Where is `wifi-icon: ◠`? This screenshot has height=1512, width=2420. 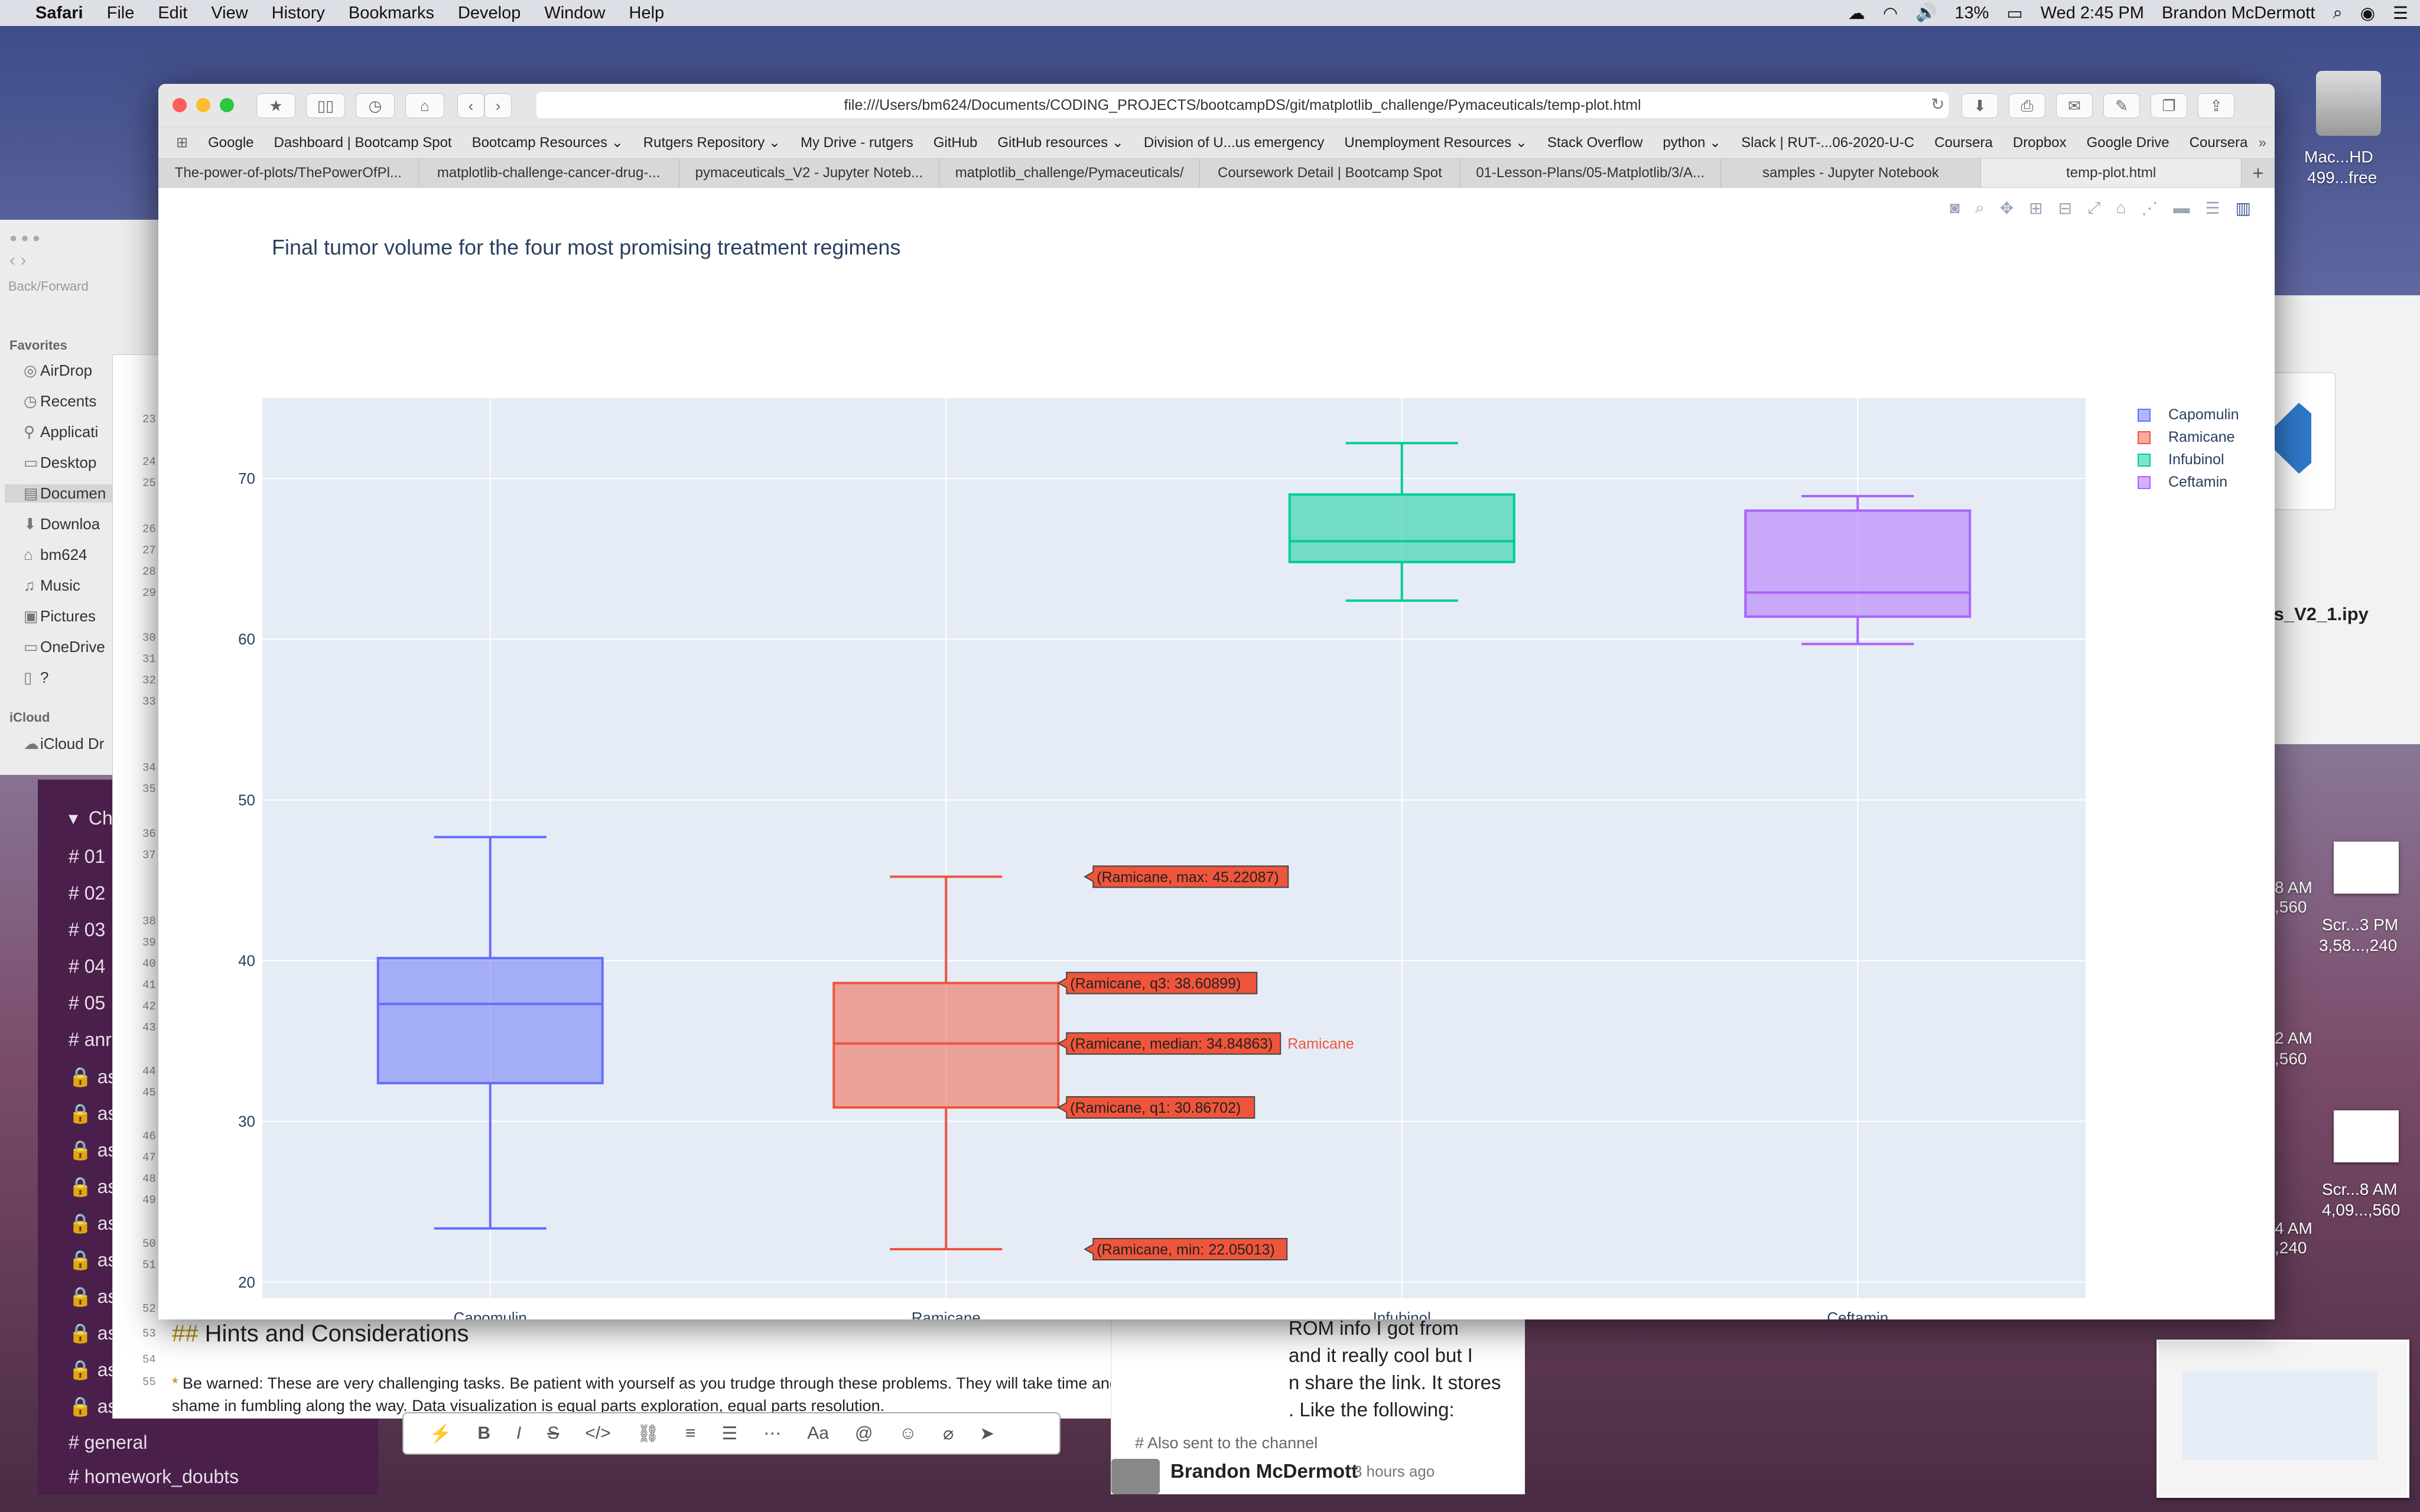
wifi-icon: ◠ is located at coordinates (1890, 13).